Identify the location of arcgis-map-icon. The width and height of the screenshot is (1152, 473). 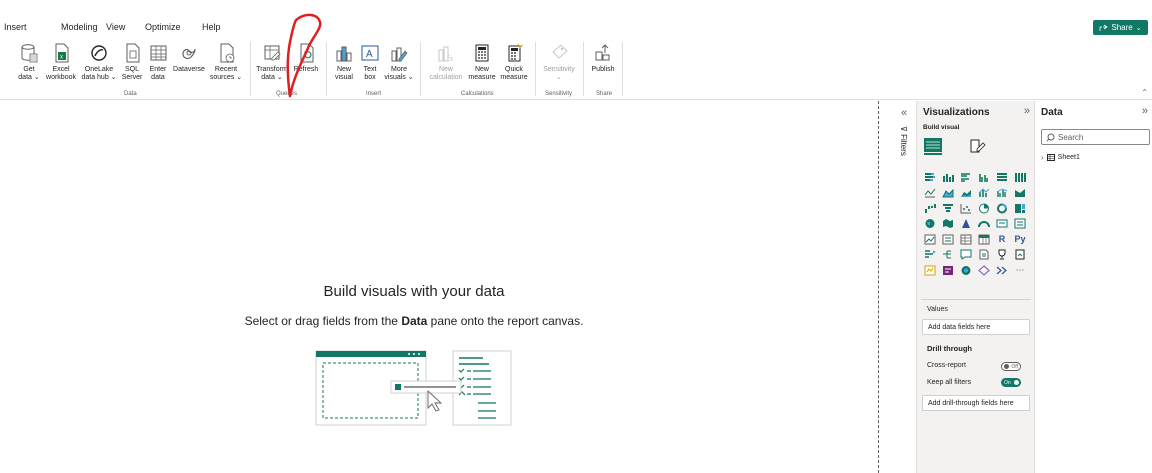
(966, 270).